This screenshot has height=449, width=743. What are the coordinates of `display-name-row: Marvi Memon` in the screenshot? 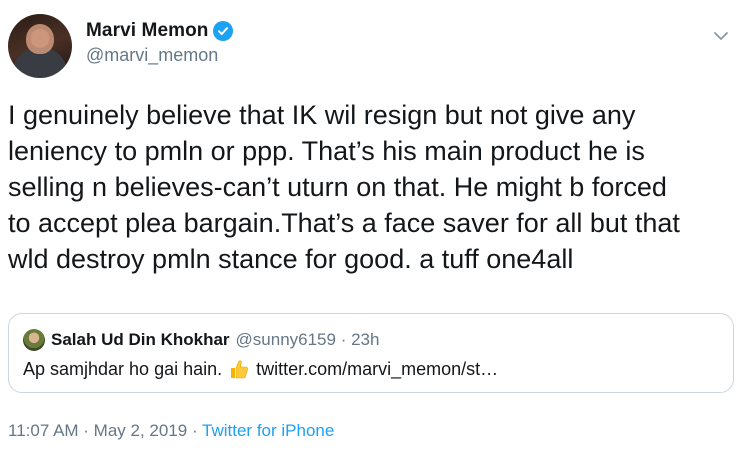 It's located at (159, 31).